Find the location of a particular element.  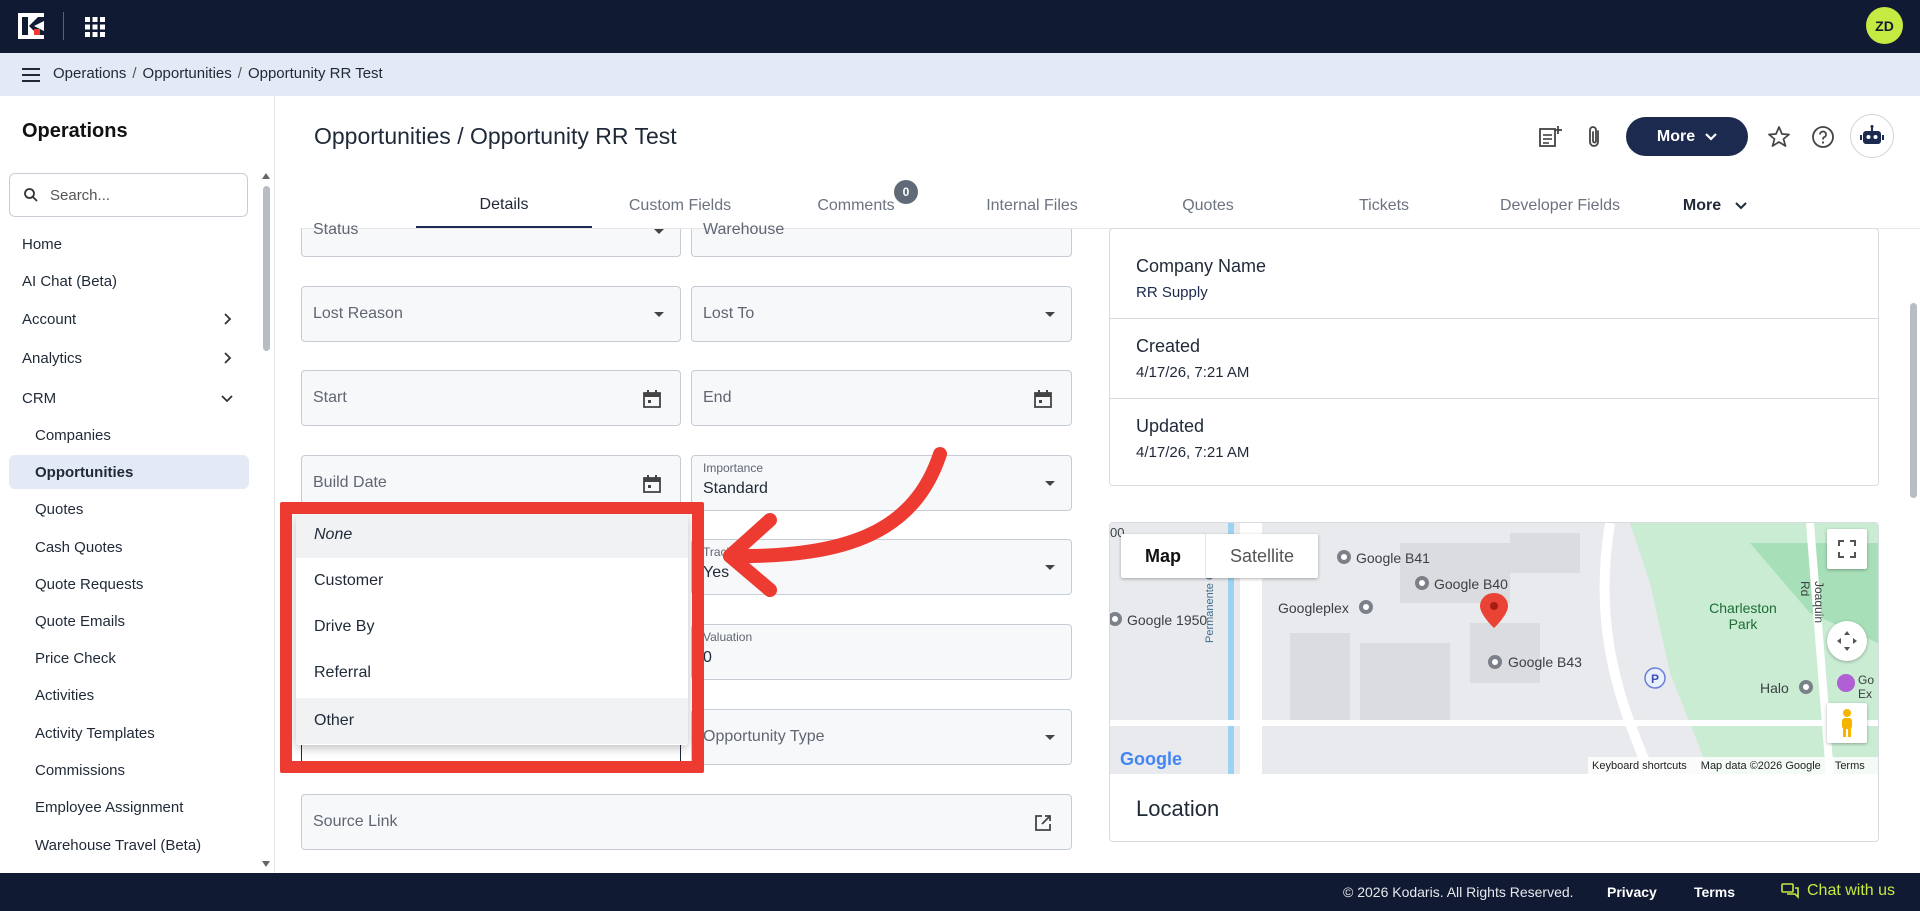

scroll-up-arrow-icon is located at coordinates (266, 176).